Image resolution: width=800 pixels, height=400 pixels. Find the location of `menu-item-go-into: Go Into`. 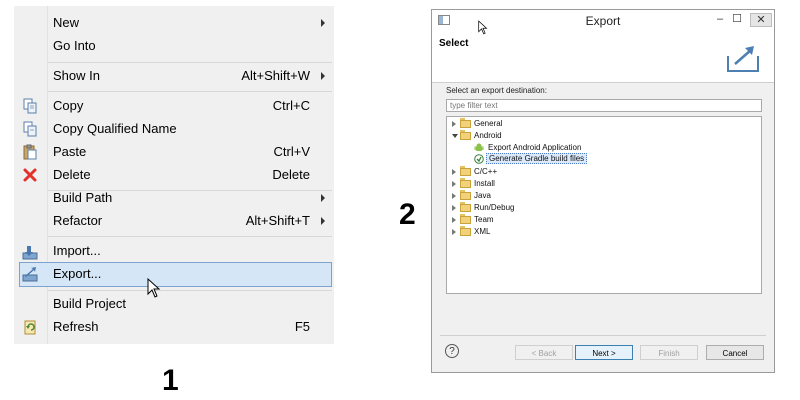

menu-item-go-into: Go Into is located at coordinates (190, 46).